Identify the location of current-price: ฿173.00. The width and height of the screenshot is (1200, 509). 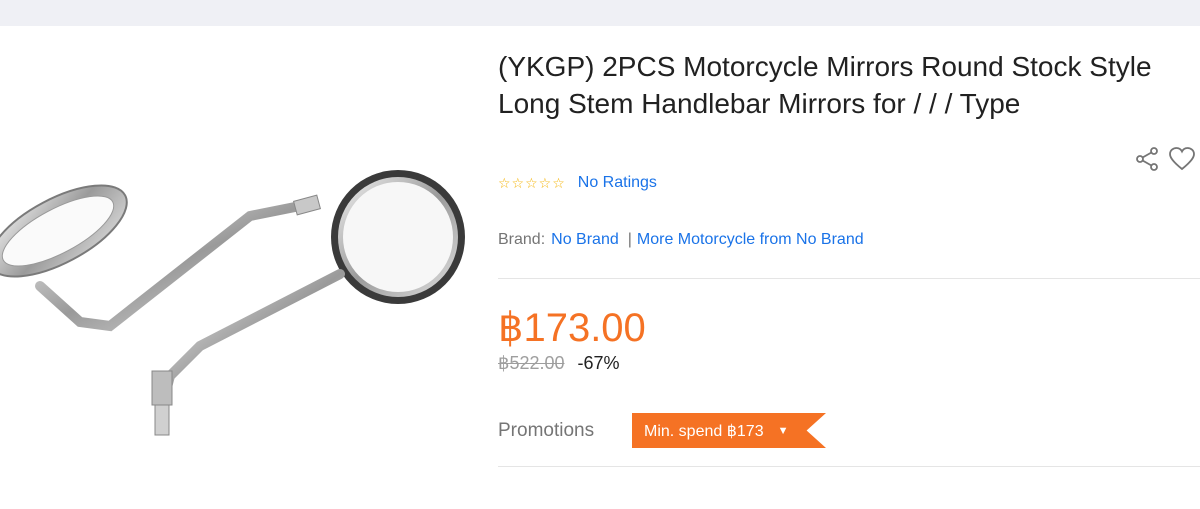
(572, 328).